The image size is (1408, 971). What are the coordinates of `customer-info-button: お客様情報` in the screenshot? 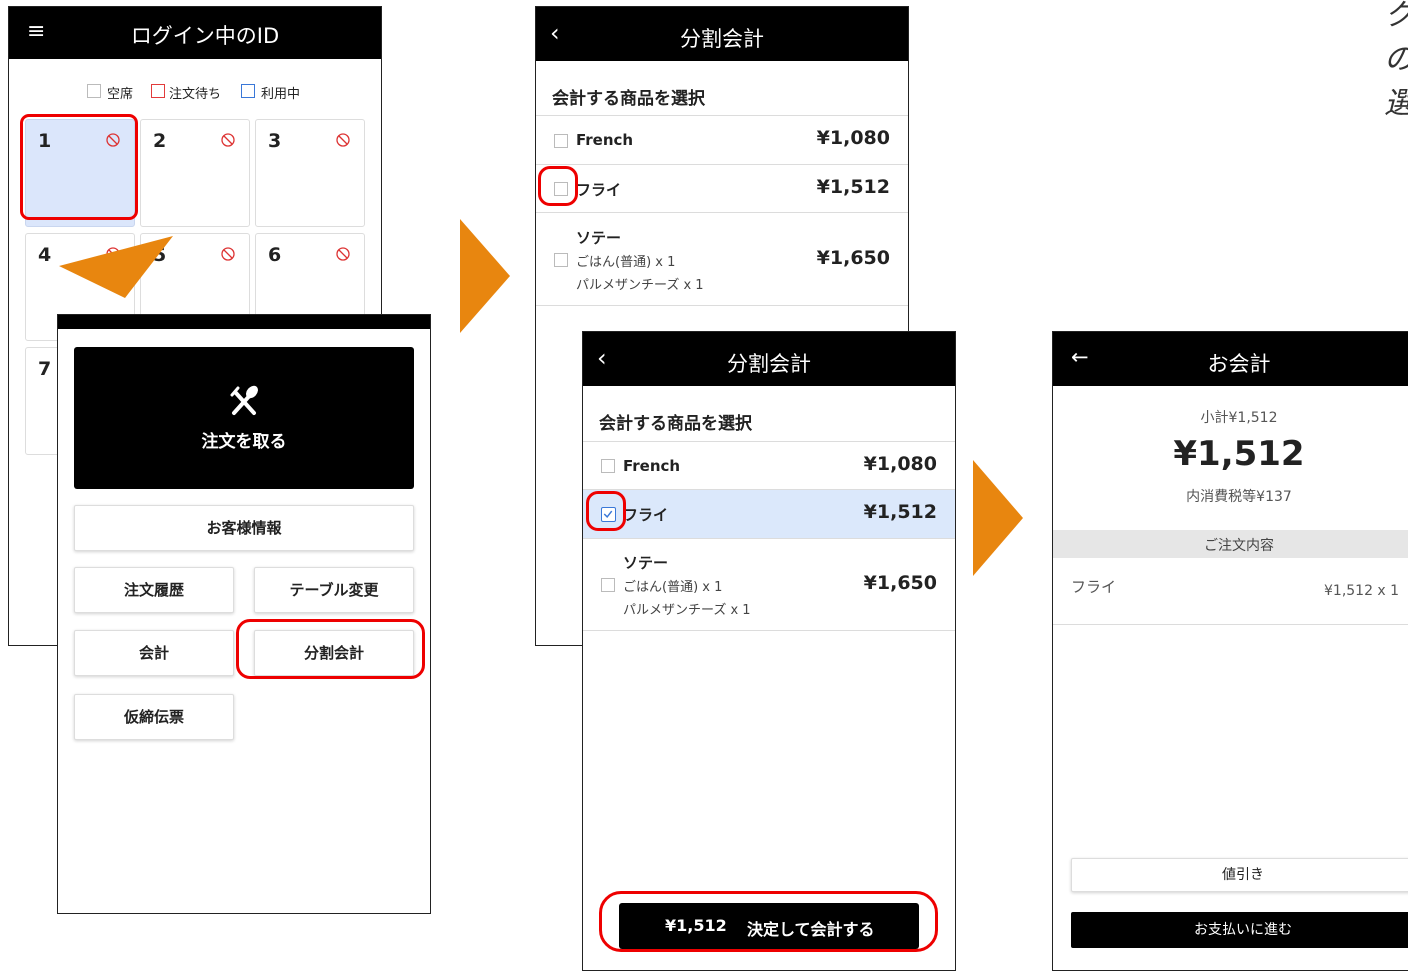 It's located at (244, 528).